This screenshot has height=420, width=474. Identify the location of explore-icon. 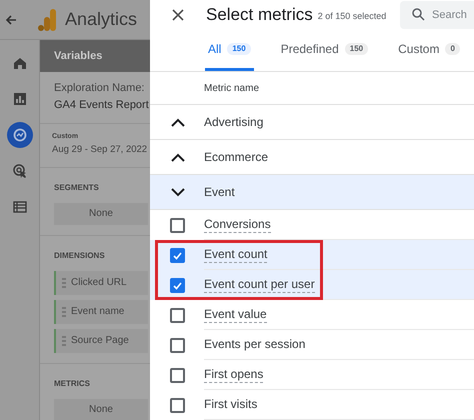
(20, 135).